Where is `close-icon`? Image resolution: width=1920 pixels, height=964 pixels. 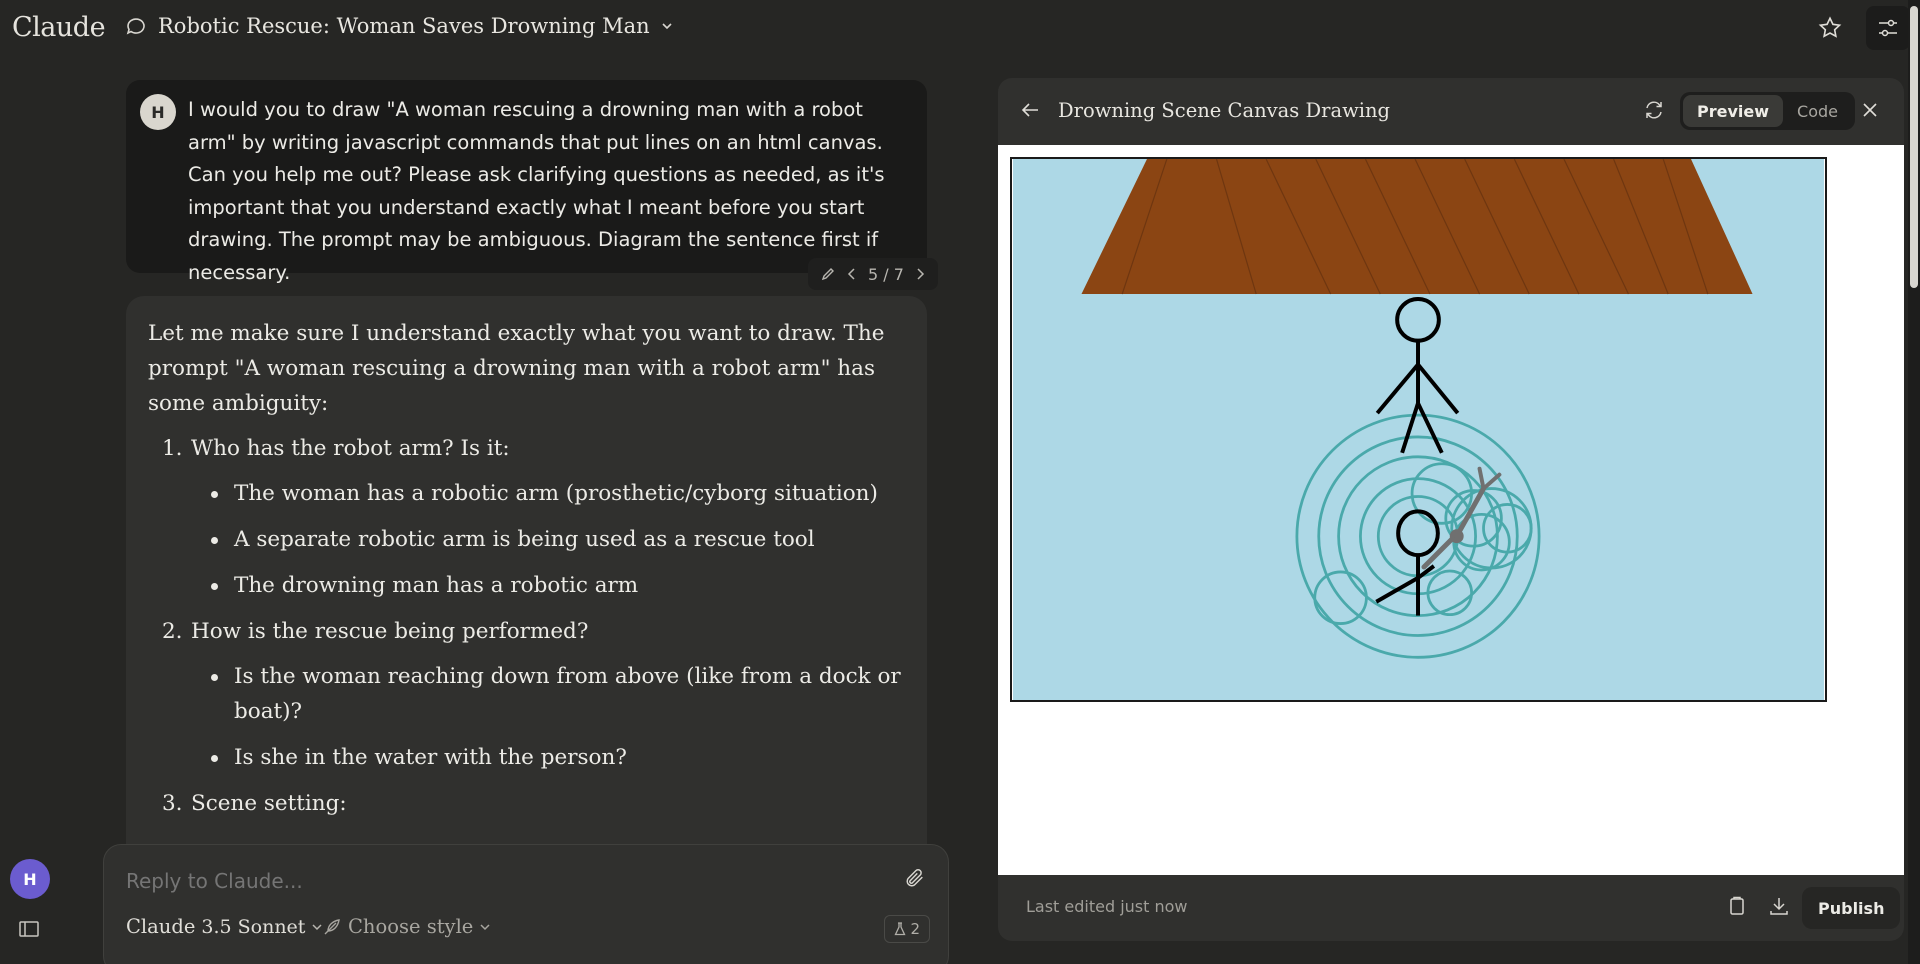
close-icon is located at coordinates (1870, 110).